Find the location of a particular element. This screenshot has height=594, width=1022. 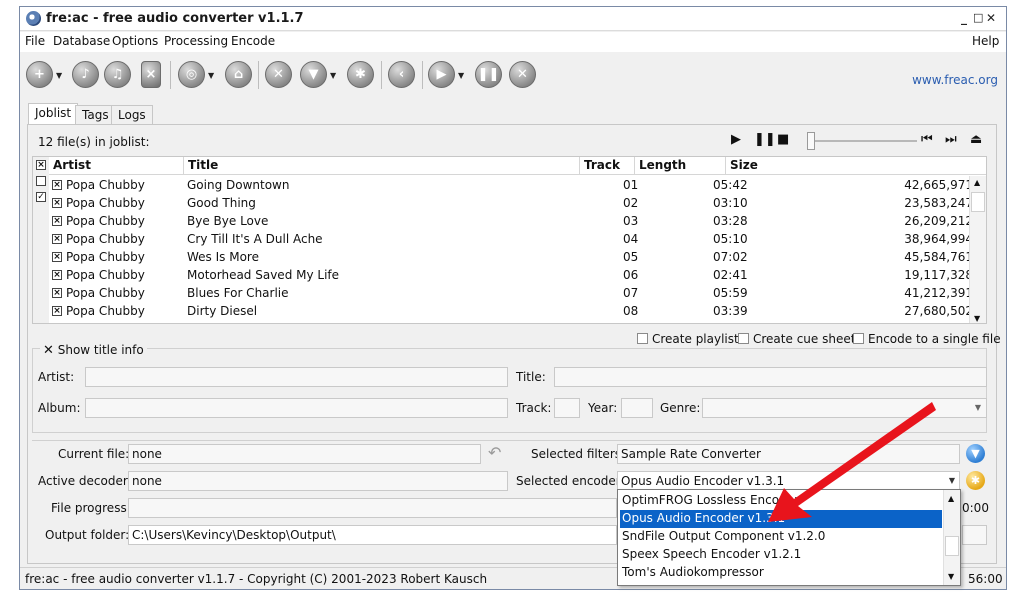

album-field is located at coordinates (296, 408).